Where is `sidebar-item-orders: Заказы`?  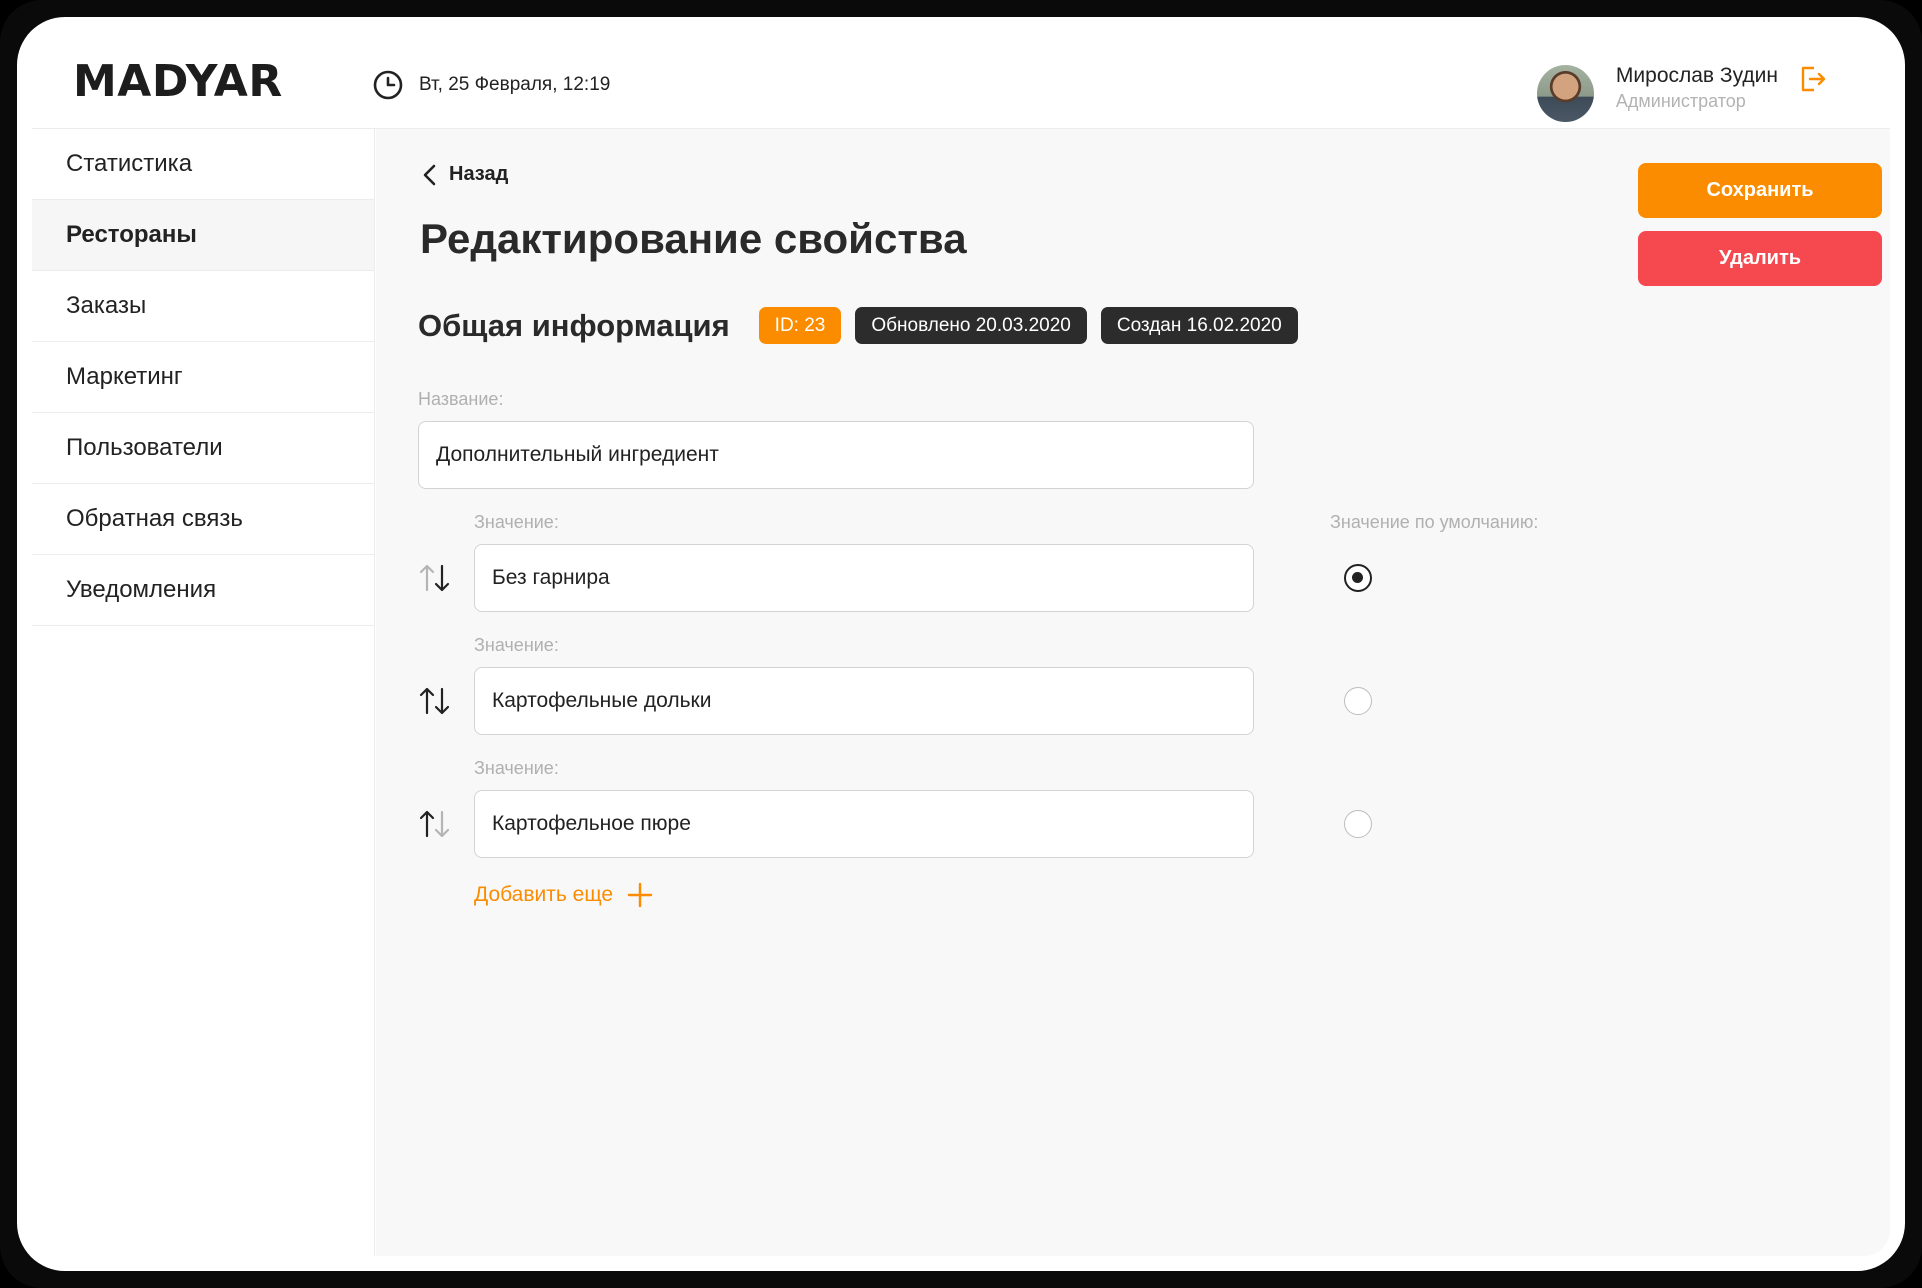
sidebar-item-orders: Заказы is located at coordinates (203, 306).